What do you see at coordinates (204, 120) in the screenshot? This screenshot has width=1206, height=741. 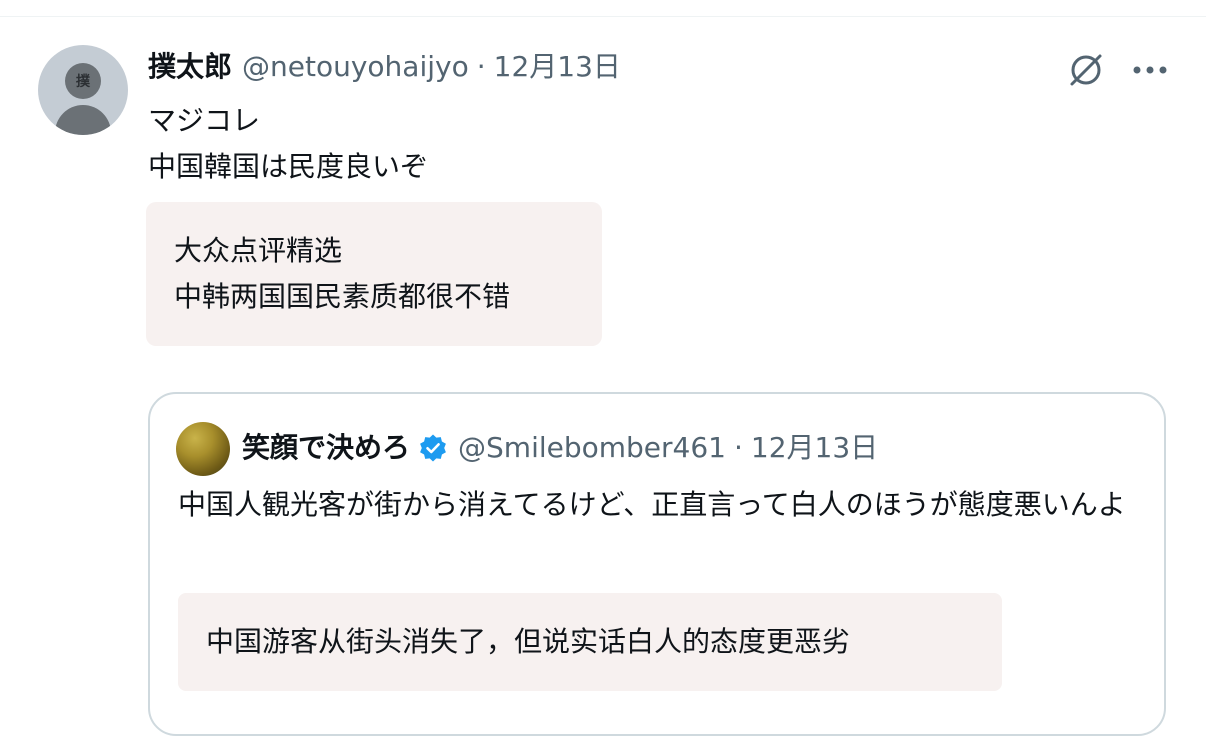 I see `post-text-line: マジコレ` at bounding box center [204, 120].